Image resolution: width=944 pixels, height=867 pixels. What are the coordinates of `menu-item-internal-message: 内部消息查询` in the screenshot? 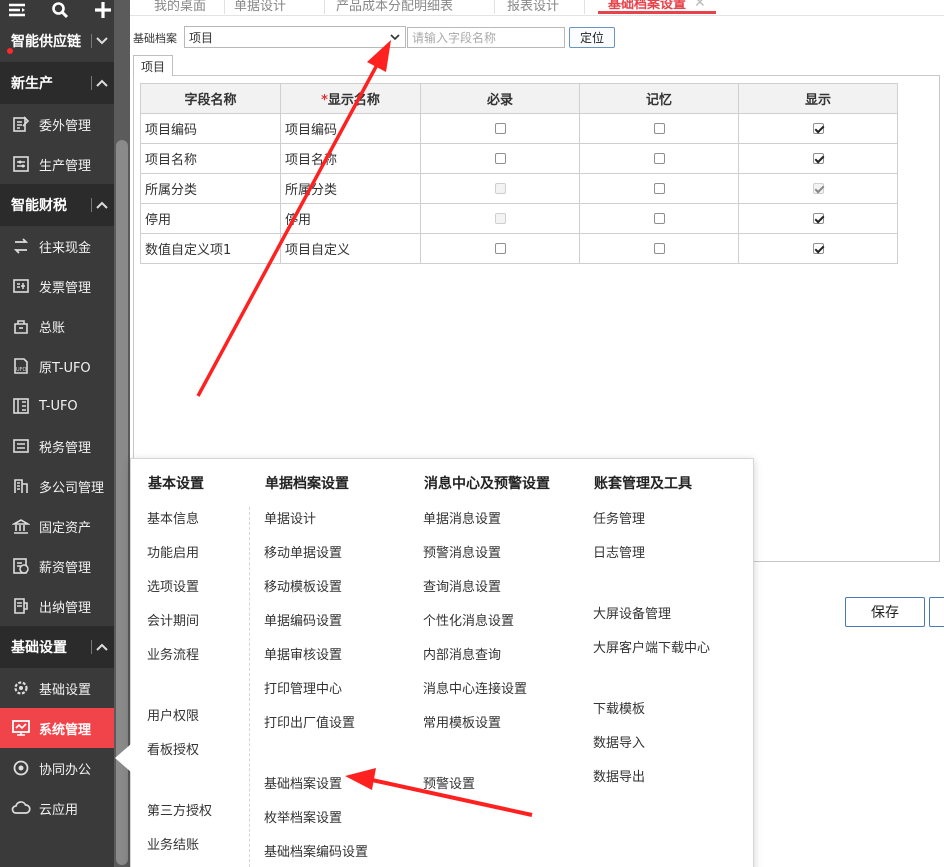 It's located at (462, 653).